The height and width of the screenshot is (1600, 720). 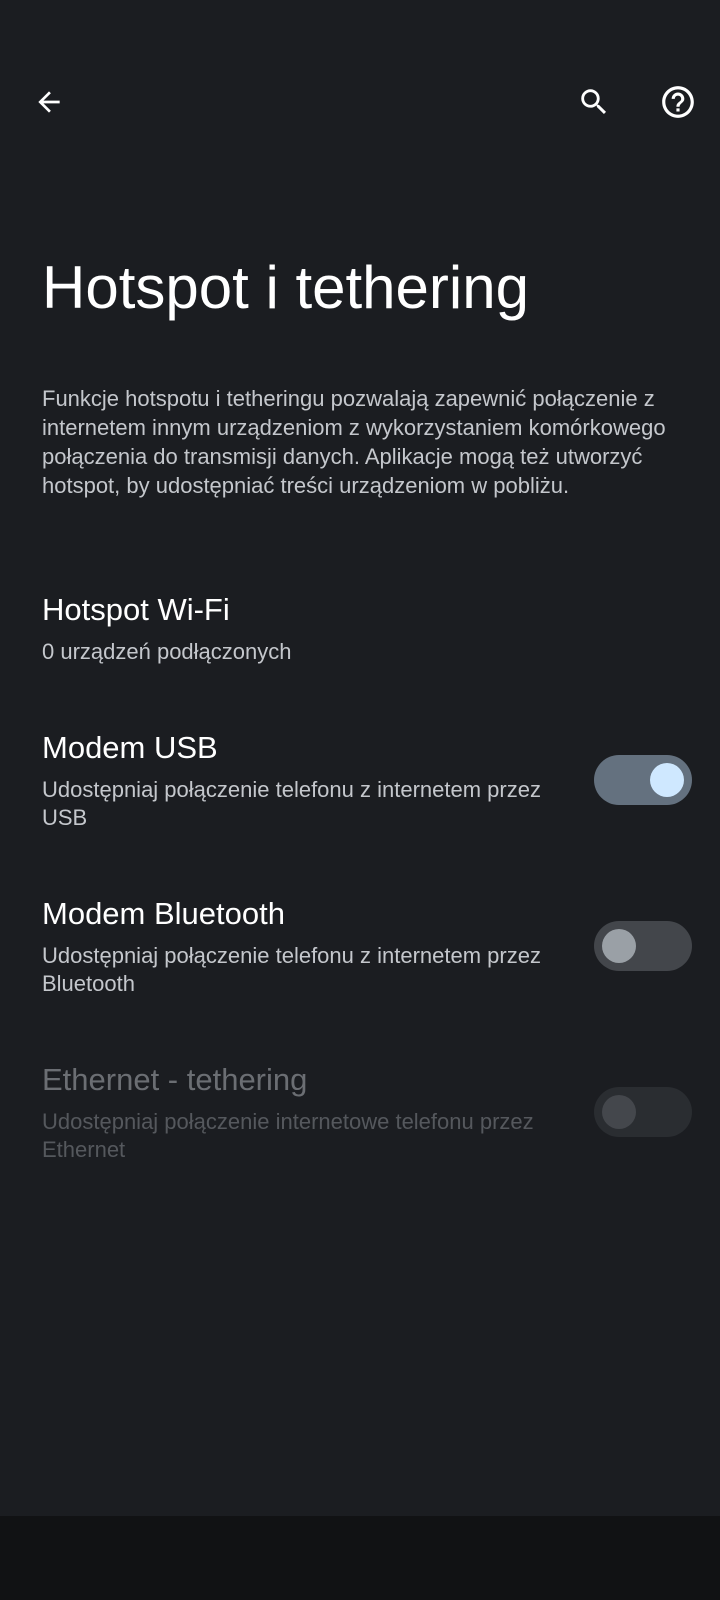 I want to click on ethernet-tethering-switch, so click(x=643, y=1112).